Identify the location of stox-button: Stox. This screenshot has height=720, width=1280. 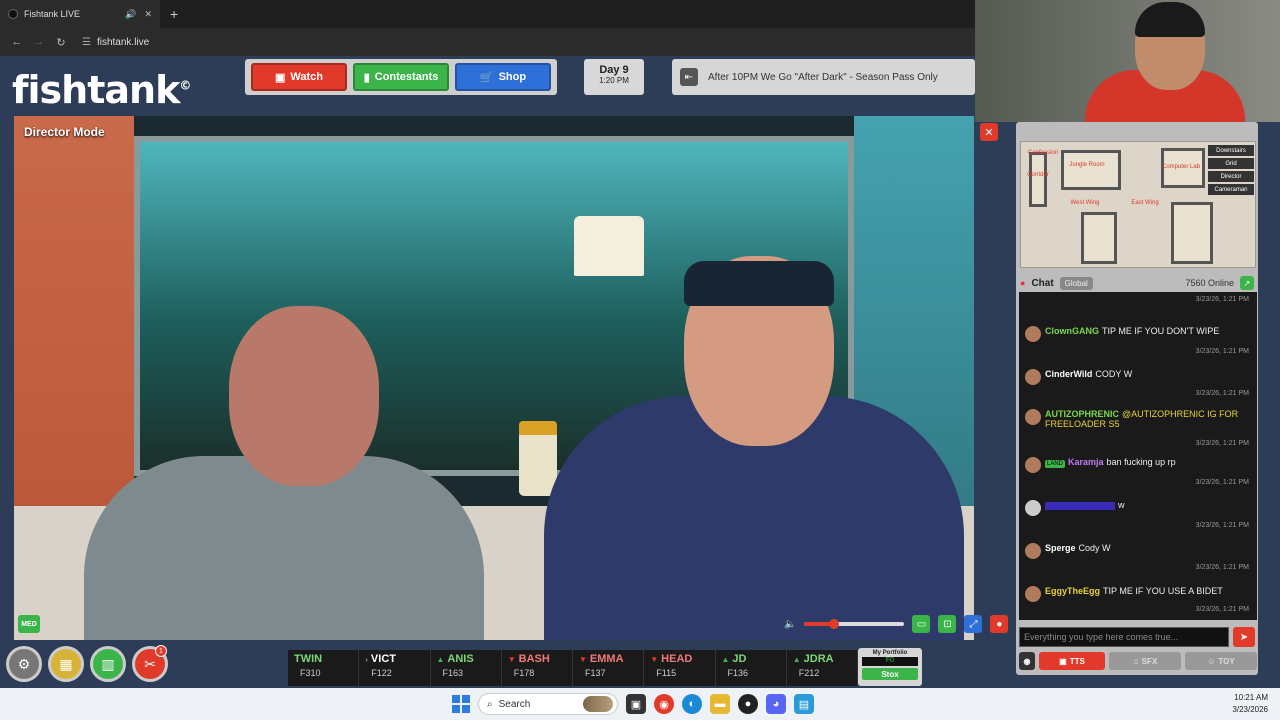
(890, 674).